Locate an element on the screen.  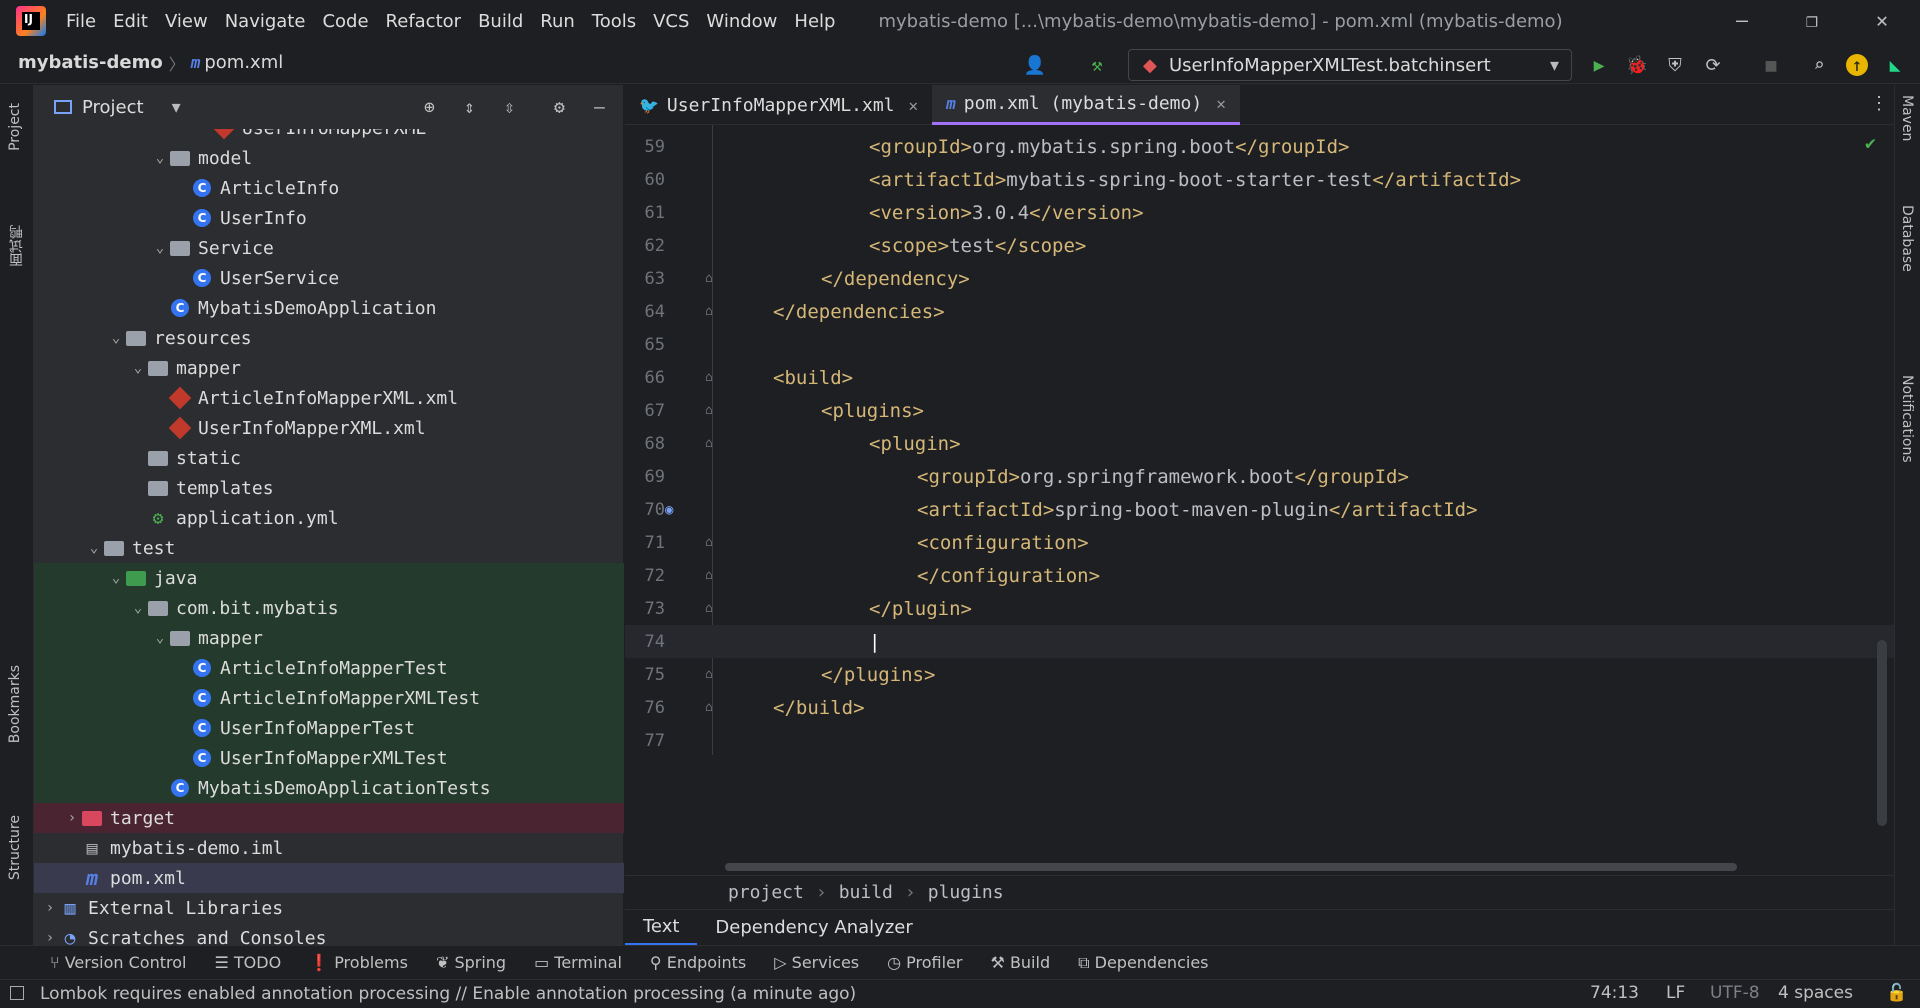
tree-row: C ArticleInfoMapperXMLTest is located at coordinates (329, 698).